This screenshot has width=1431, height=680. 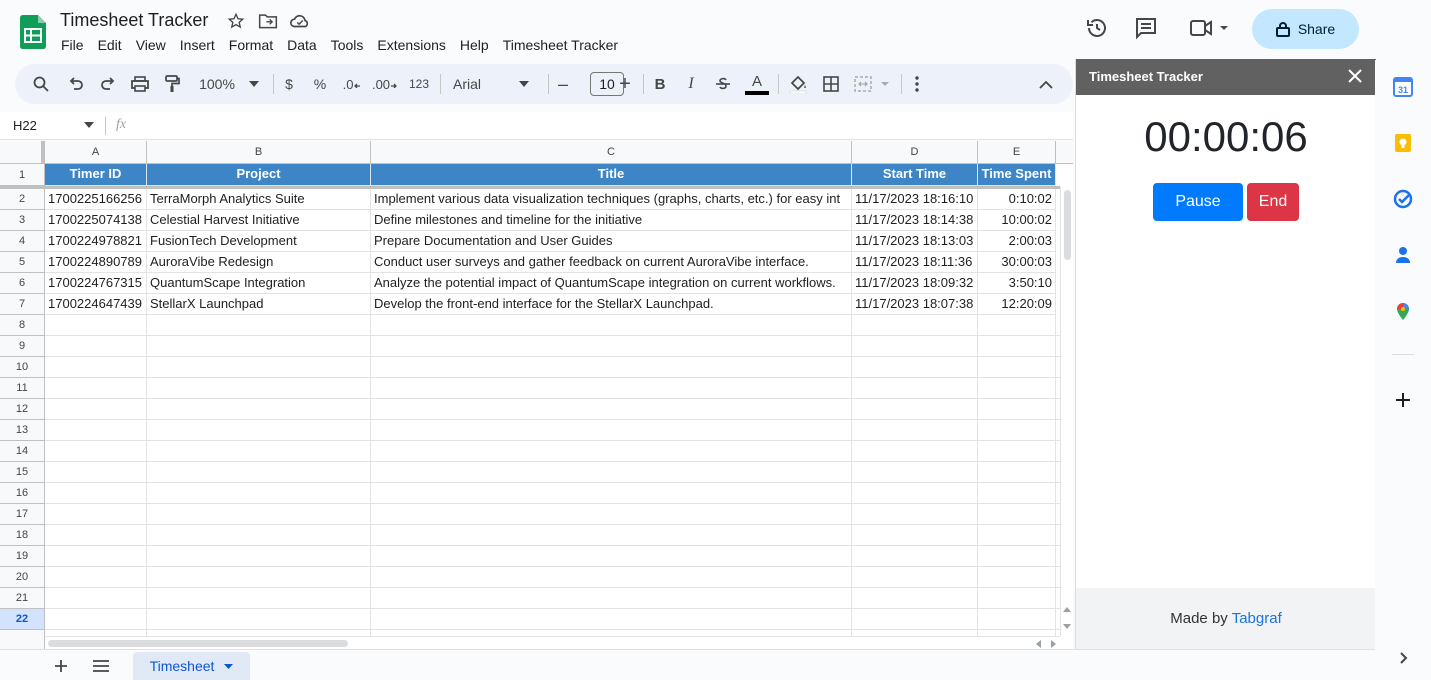 What do you see at coordinates (302, 45) in the screenshot?
I see `menu-data: Data` at bounding box center [302, 45].